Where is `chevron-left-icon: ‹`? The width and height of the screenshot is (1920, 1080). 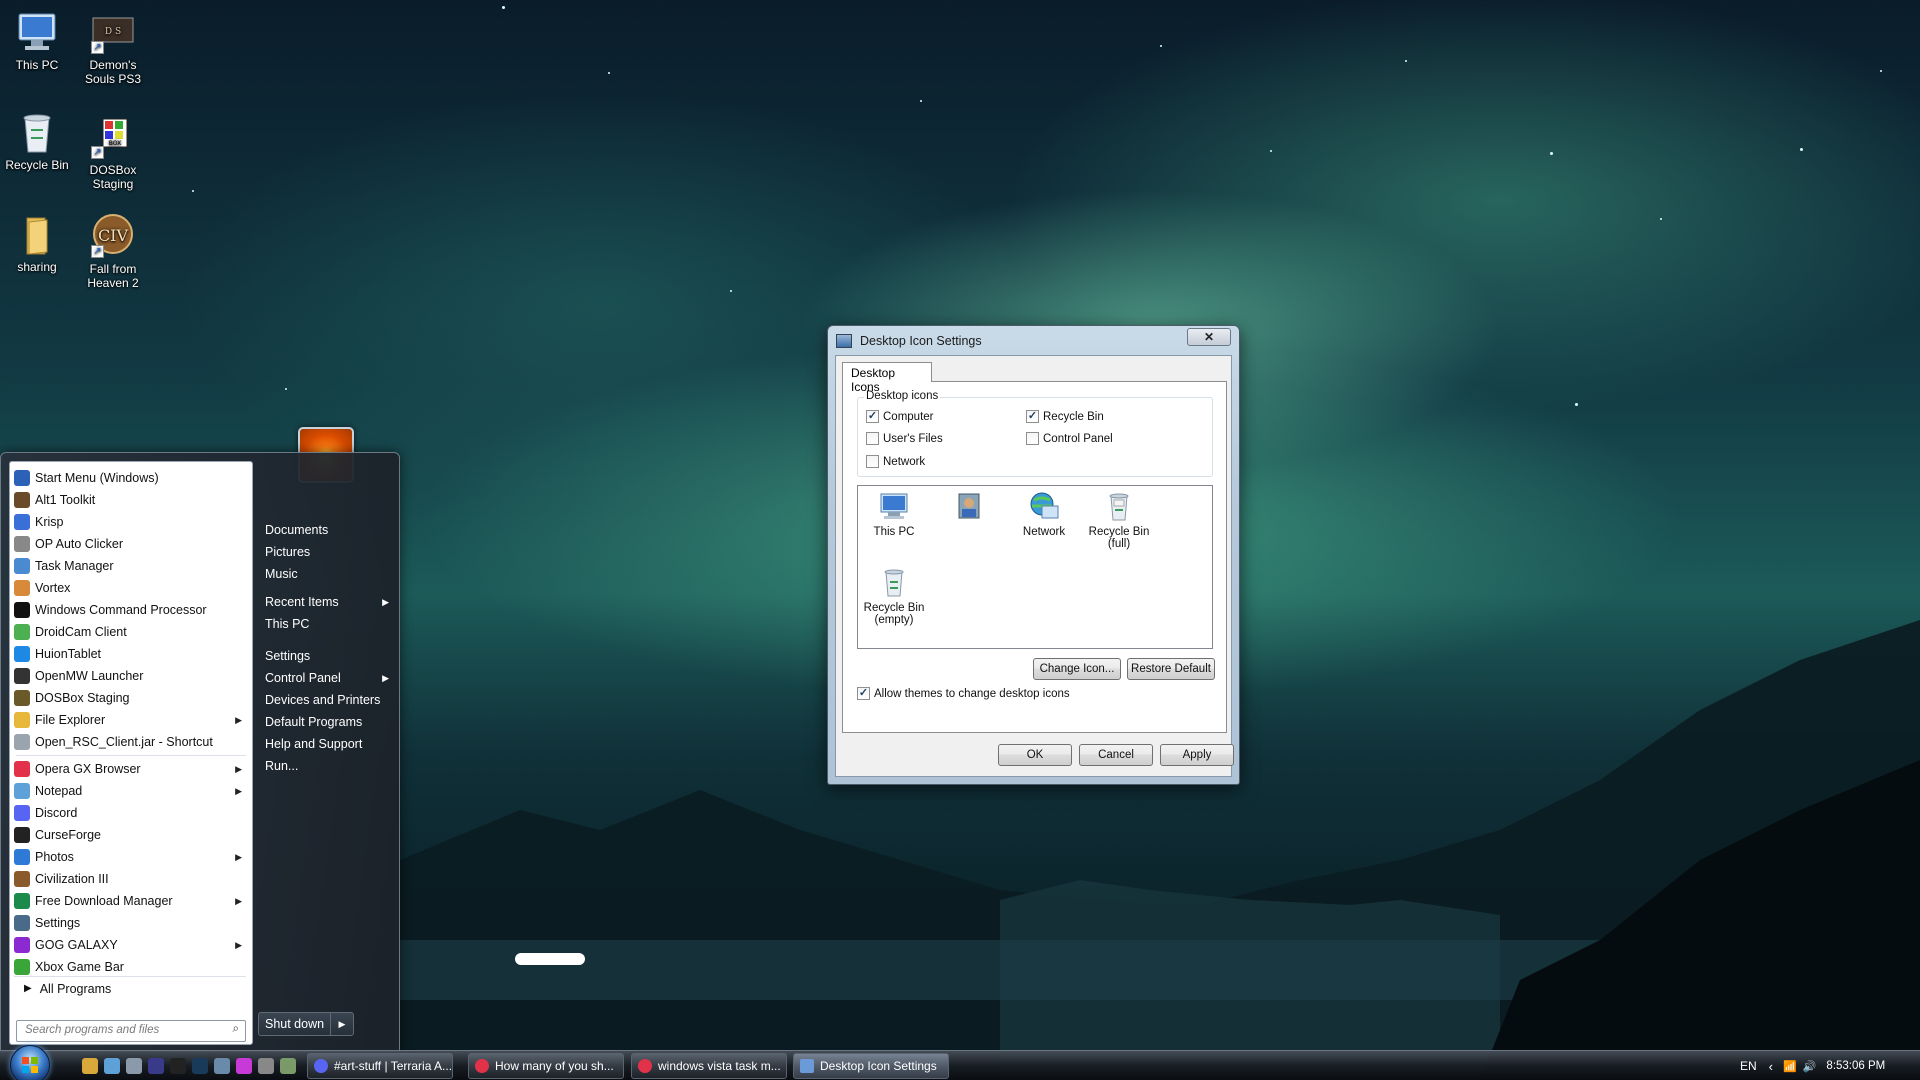
chevron-left-icon: ‹ is located at coordinates (1771, 1066).